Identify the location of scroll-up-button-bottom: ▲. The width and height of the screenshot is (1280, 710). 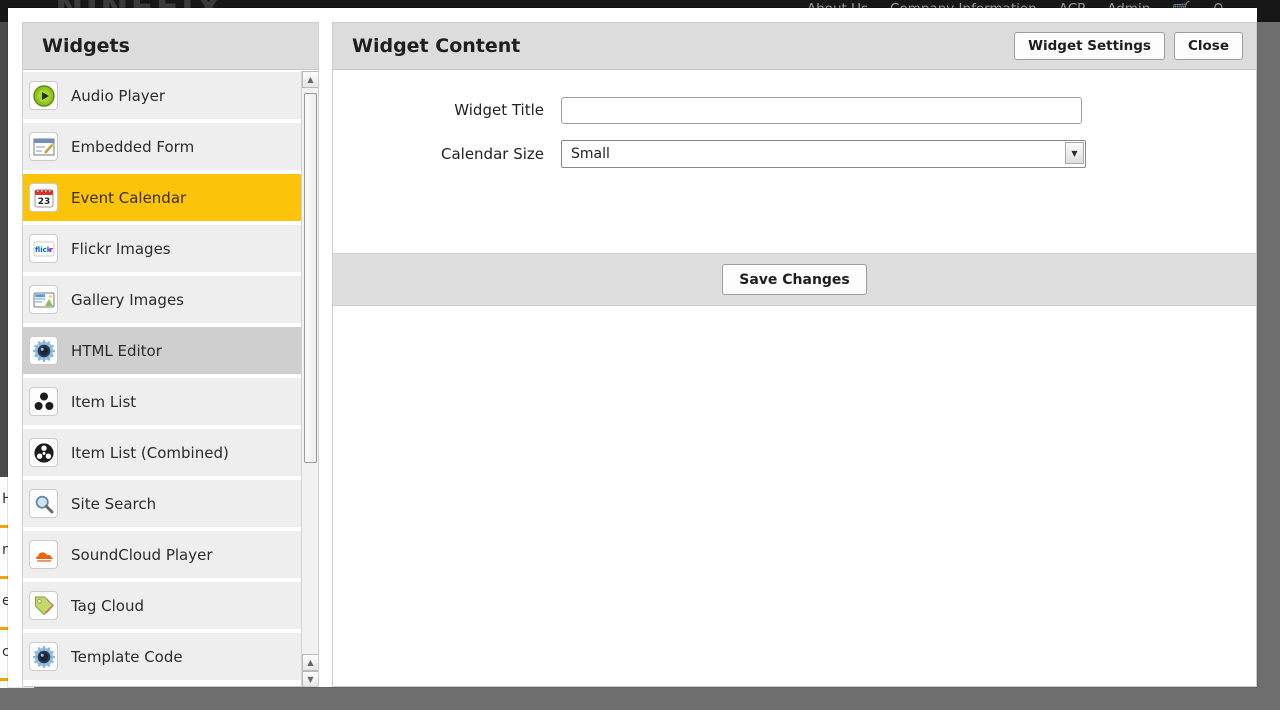
(310, 662).